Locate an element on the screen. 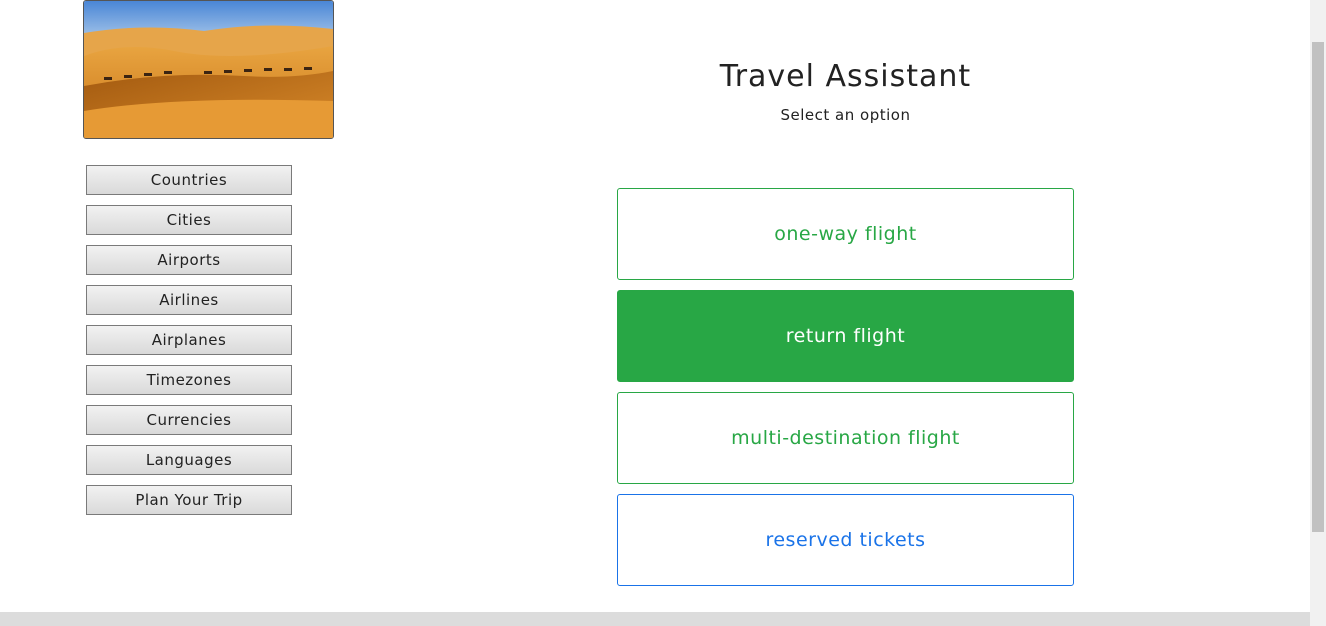 The width and height of the screenshot is (1326, 626). sidebar-item-airports: Airports is located at coordinates (189, 260).